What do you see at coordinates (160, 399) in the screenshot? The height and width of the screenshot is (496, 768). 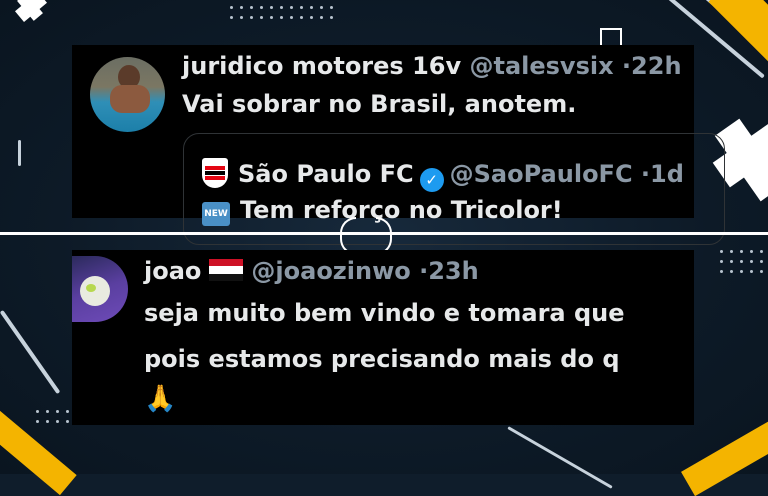 I see `pray-emoji-icon: 🙏` at bounding box center [160, 399].